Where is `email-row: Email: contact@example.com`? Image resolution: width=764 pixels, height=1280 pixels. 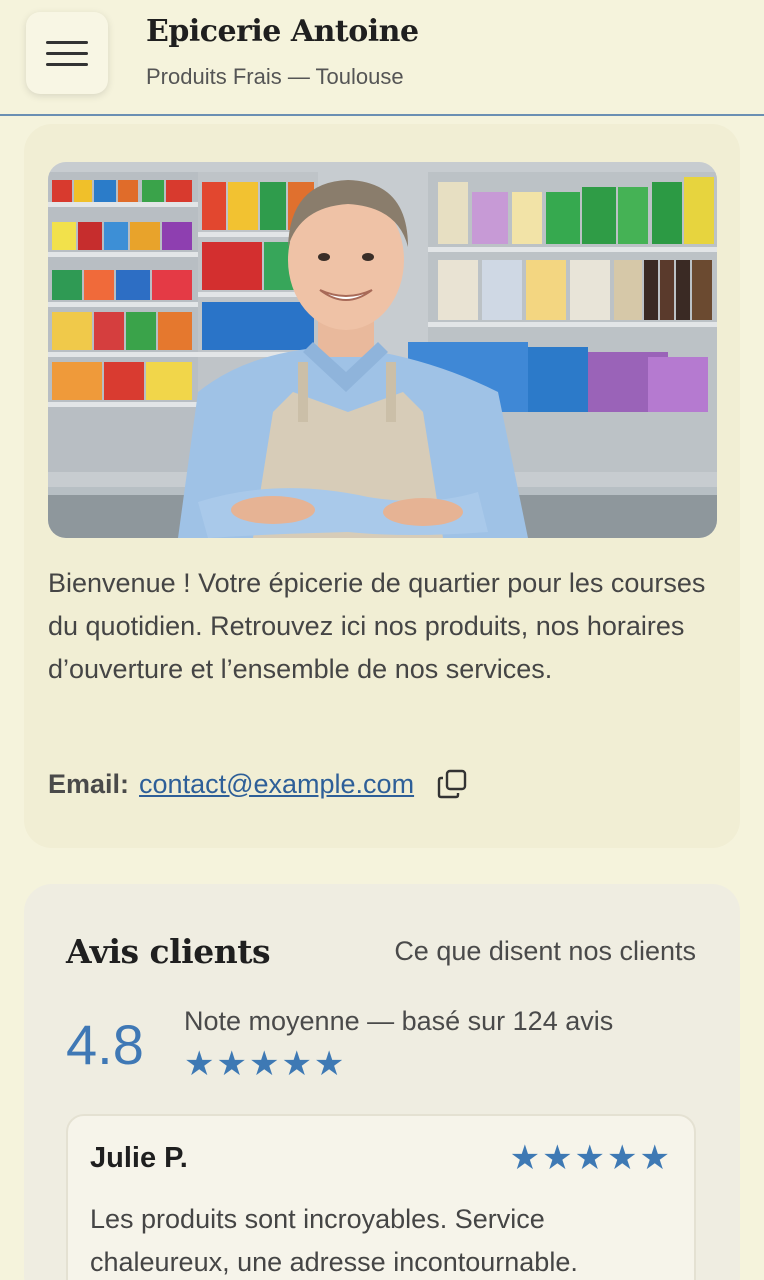 email-row: Email: contact@example.com is located at coordinates (258, 784).